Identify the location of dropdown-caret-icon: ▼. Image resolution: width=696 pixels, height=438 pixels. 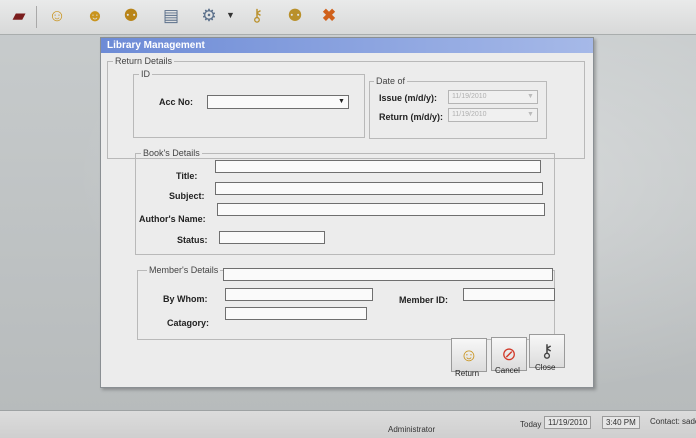
(230, 15).